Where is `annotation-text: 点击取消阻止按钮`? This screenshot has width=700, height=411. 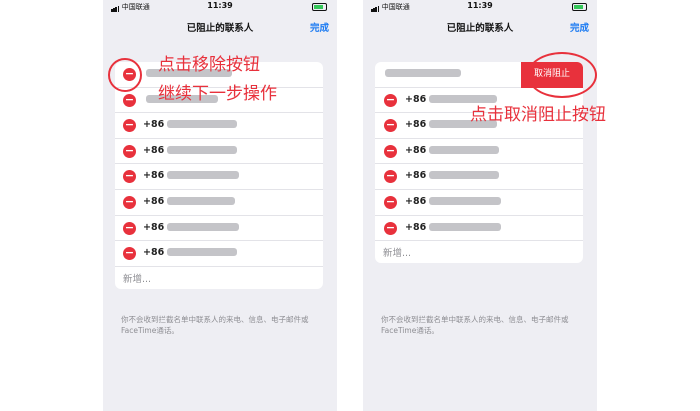 annotation-text: 点击取消阻止按钮 is located at coordinates (538, 115).